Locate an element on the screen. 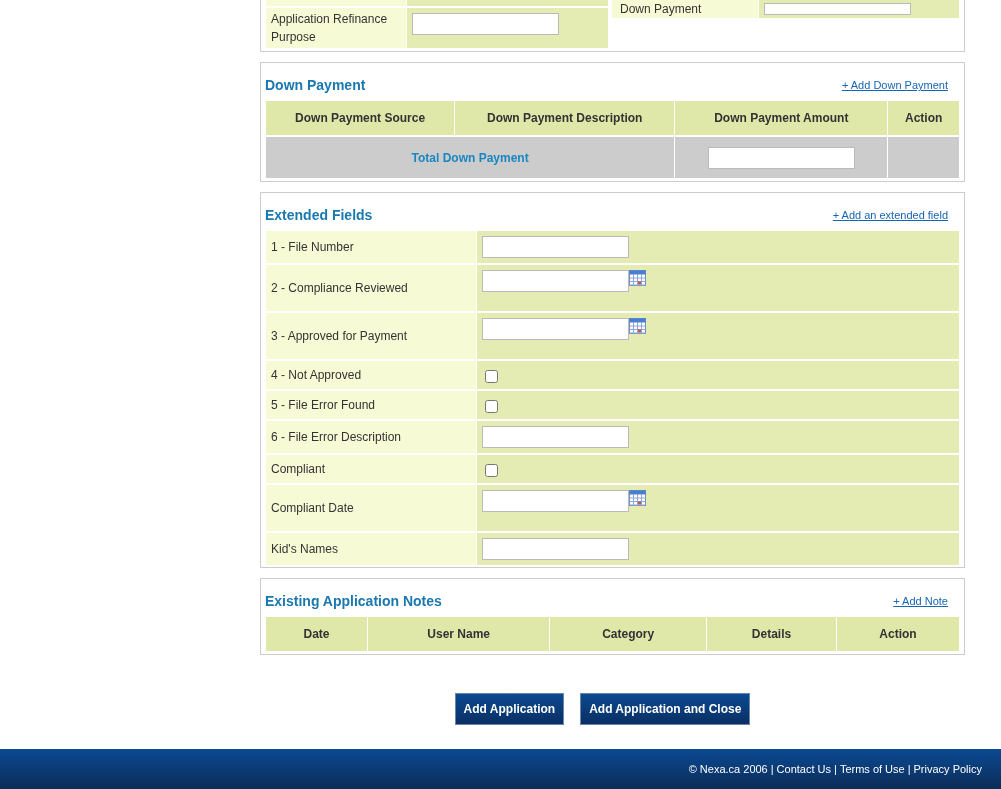  add-link: + Add Note is located at coordinates (920, 601).